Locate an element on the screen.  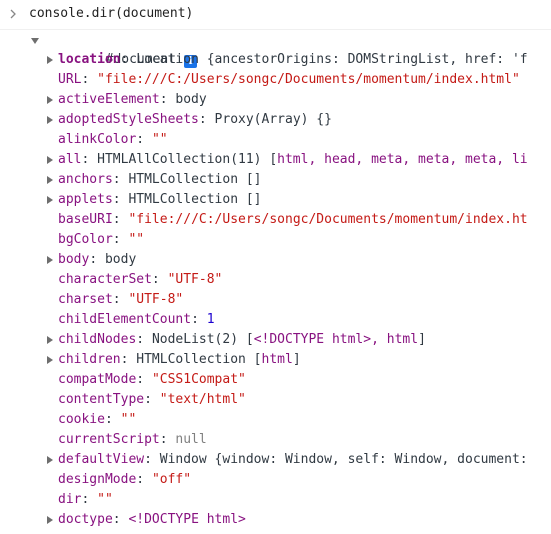
property-key: adoptedStyleSheets is located at coordinates (128, 119).